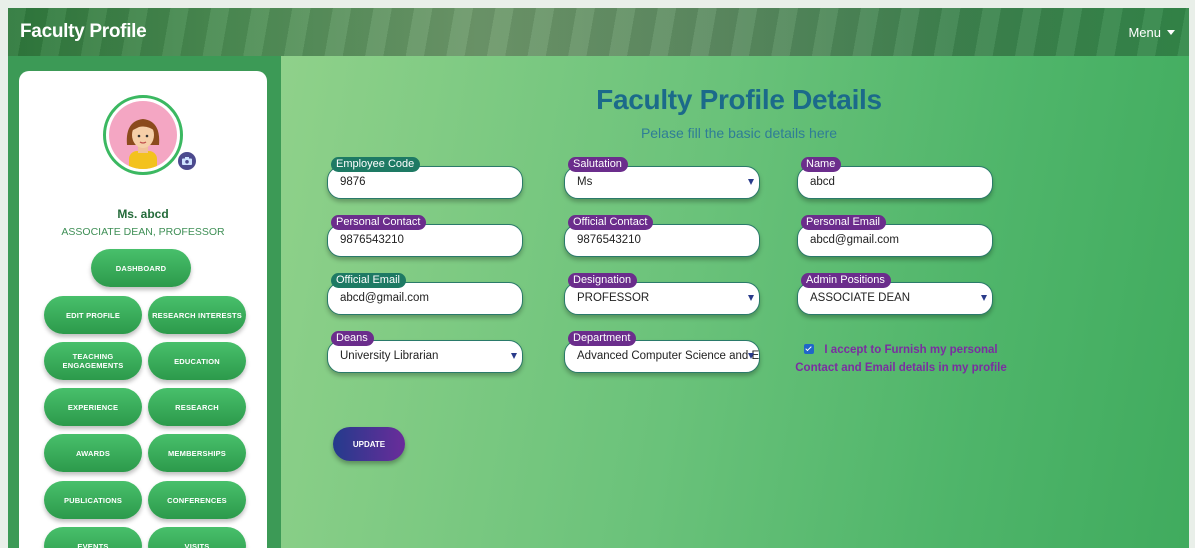  I want to click on menu-dropdown: Menu, so click(1151, 32).